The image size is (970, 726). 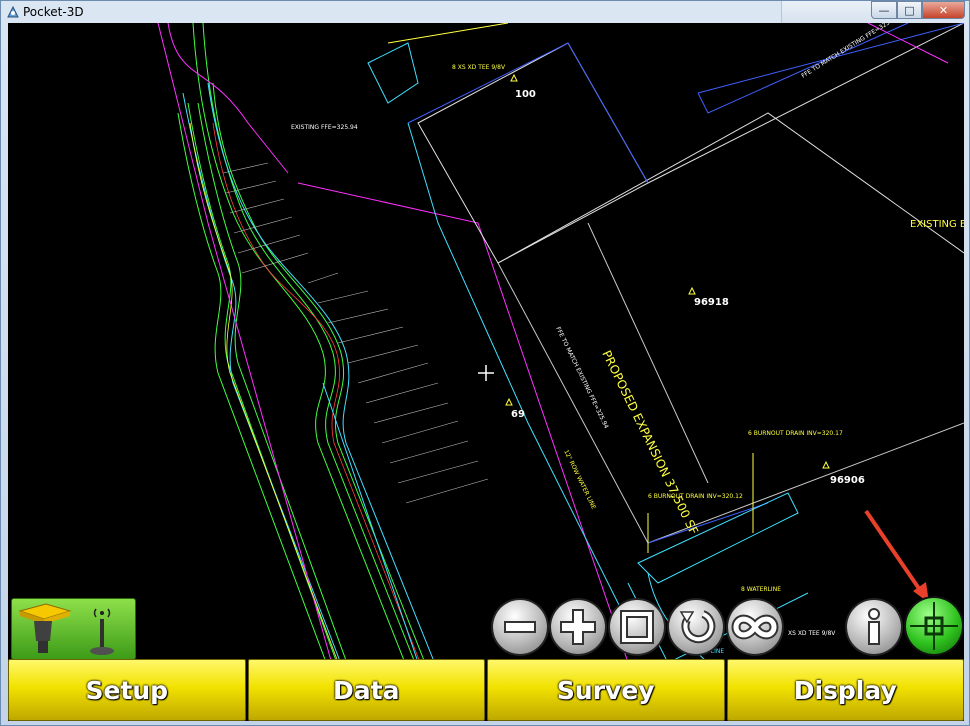 What do you see at coordinates (485, 12) in the screenshot?
I see `title-bar: Pocket-3D — □ ✕` at bounding box center [485, 12].